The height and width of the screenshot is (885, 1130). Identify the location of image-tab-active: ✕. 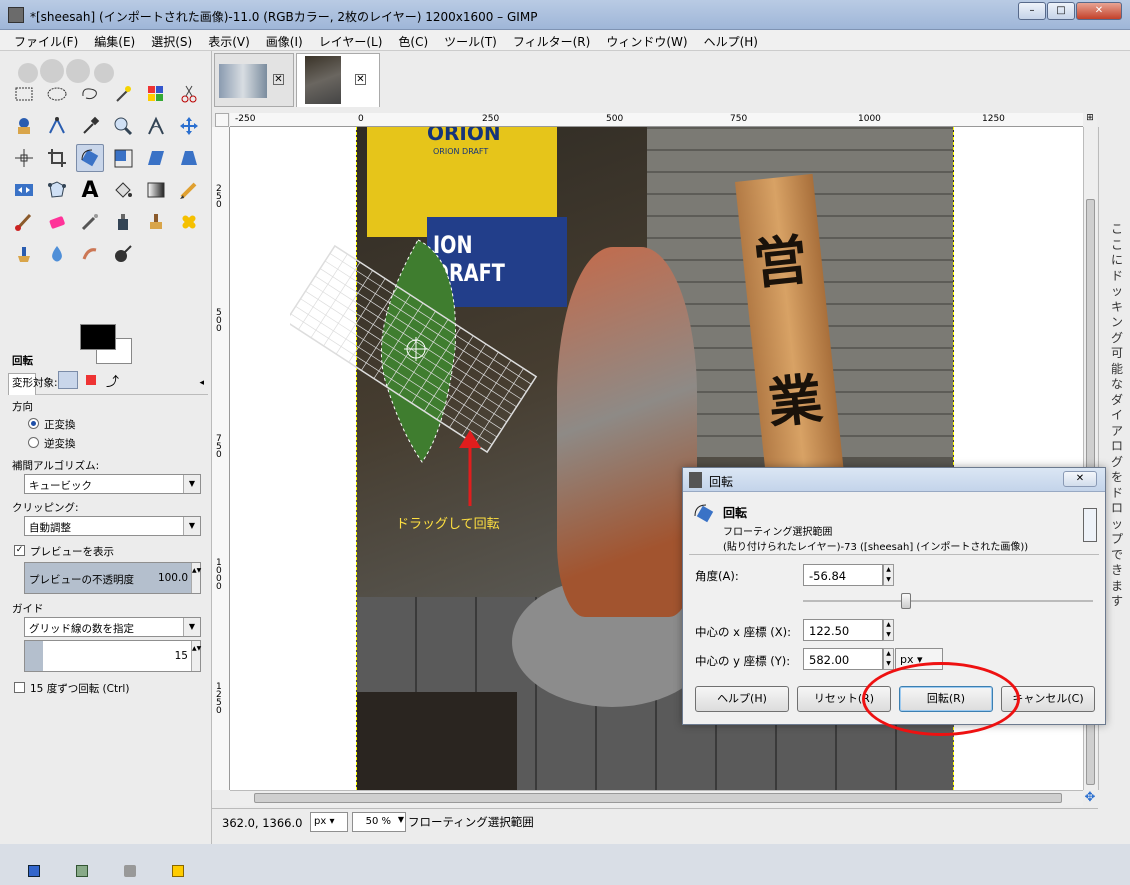
(338, 80).